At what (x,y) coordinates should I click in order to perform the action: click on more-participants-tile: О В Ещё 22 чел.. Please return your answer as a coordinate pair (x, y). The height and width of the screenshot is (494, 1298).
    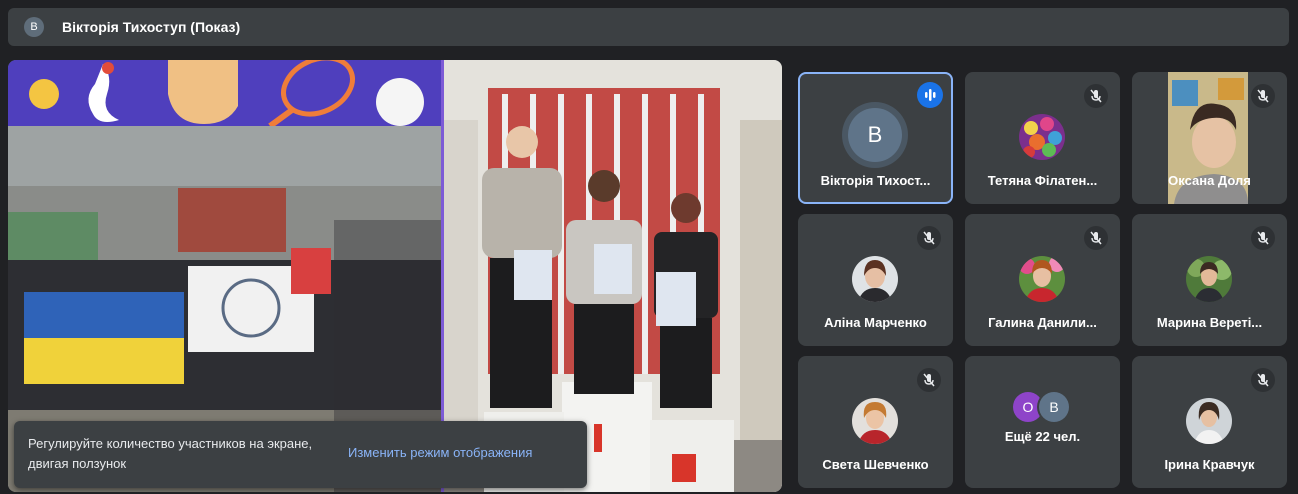
    Looking at the image, I should click on (1042, 422).